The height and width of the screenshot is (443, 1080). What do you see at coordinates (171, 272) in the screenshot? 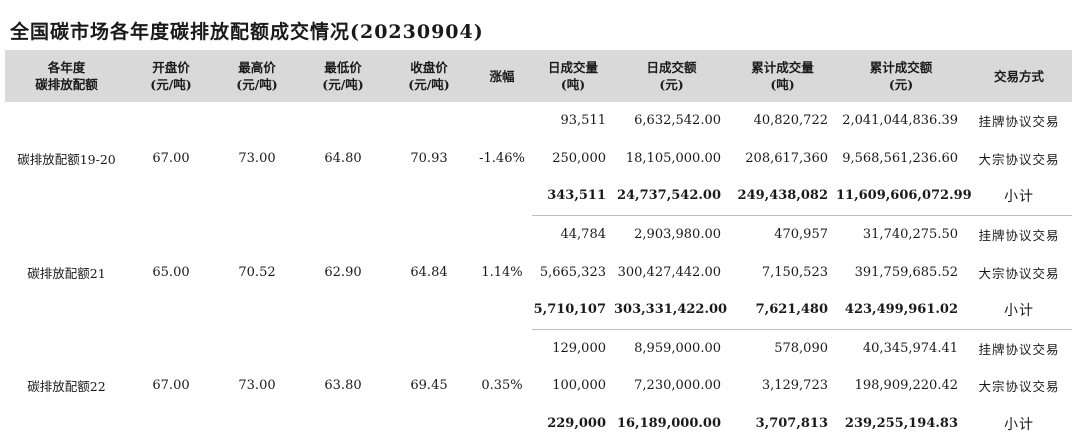
I see `open-price-cell: 65.00` at bounding box center [171, 272].